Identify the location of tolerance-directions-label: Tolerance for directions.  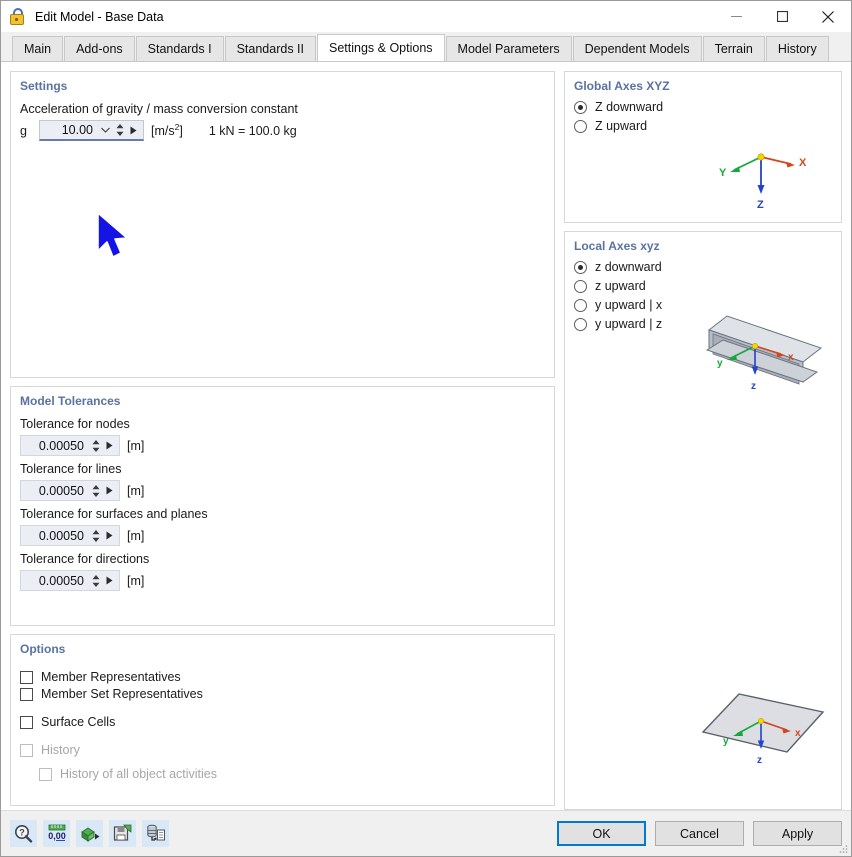
(85, 559).